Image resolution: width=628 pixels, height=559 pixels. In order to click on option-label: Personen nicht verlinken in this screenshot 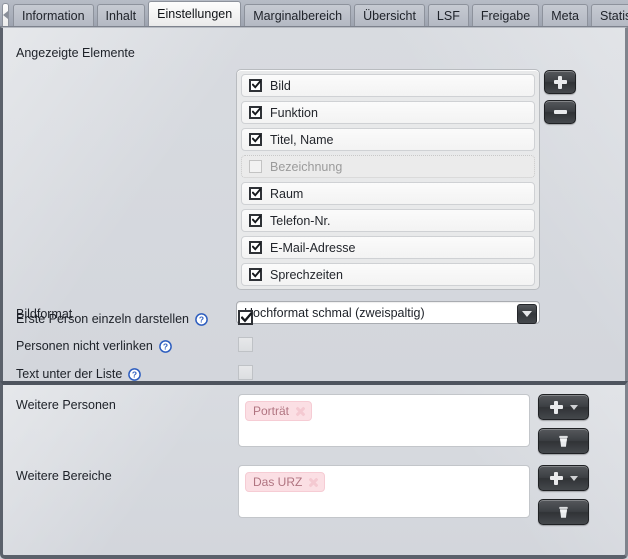, I will do `click(84, 346)`.